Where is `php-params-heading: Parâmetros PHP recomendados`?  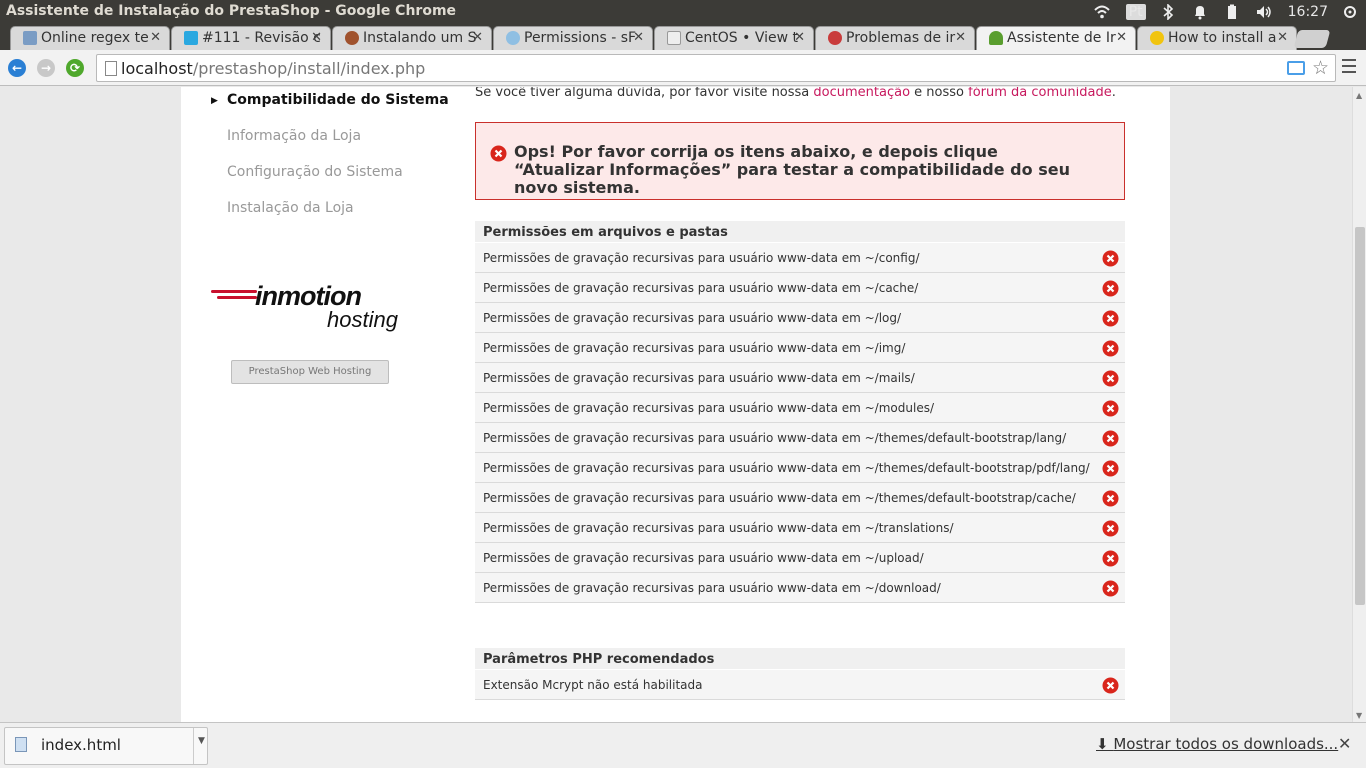 php-params-heading: Parâmetros PHP recomendados is located at coordinates (800, 659).